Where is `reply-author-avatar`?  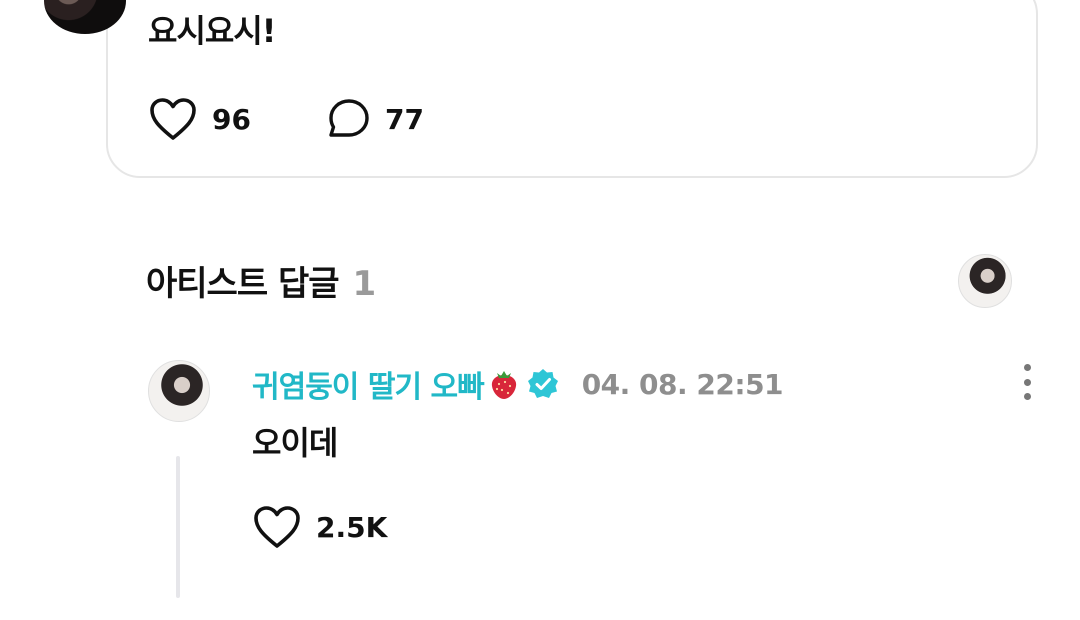 reply-author-avatar is located at coordinates (179, 391).